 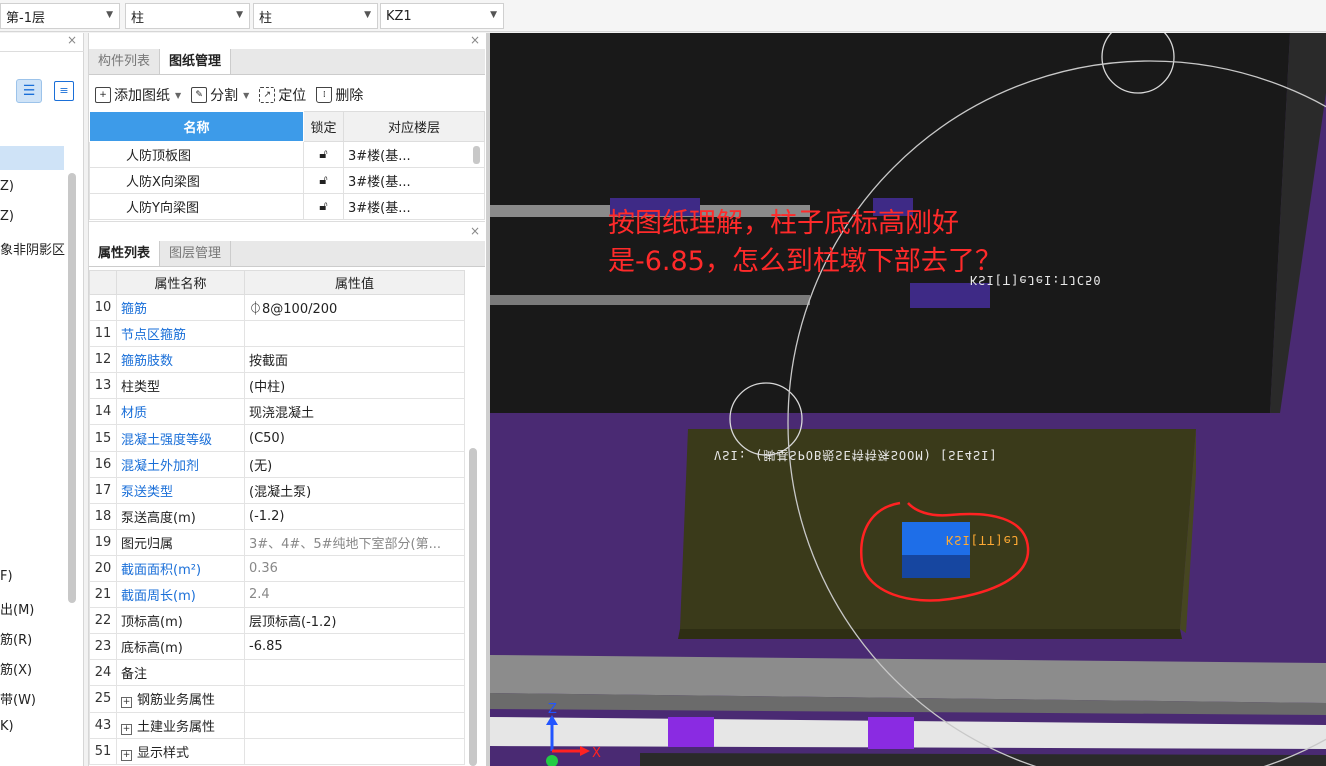 What do you see at coordinates (354, 516) in the screenshot?
I see `property-value: (-1.2)` at bounding box center [354, 516].